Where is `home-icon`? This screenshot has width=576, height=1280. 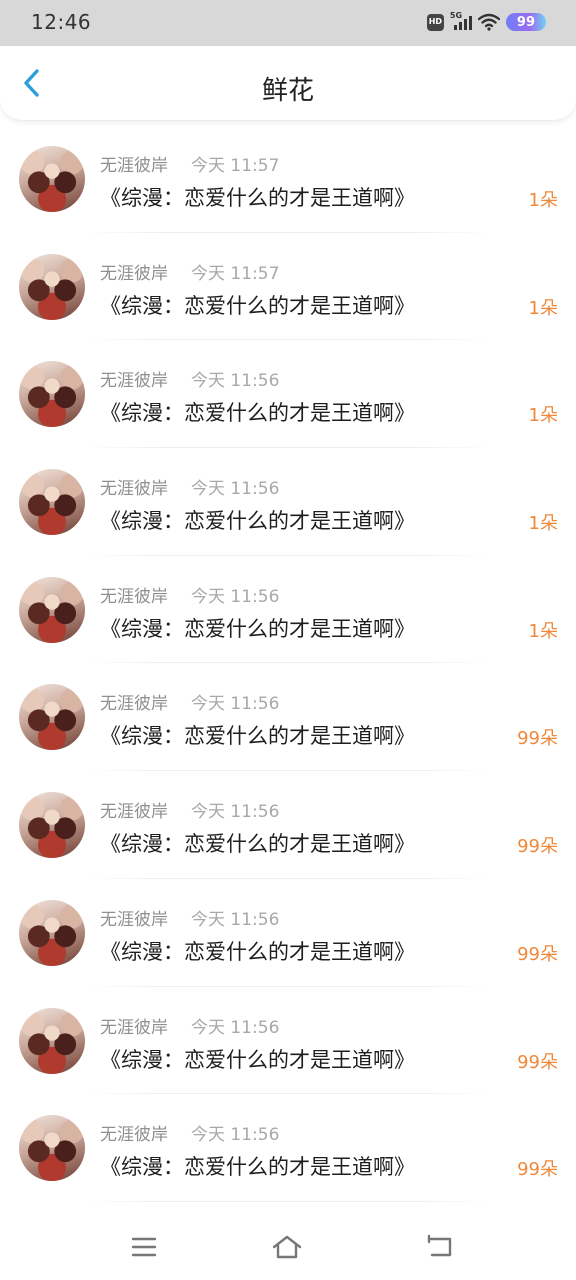 home-icon is located at coordinates (287, 1247).